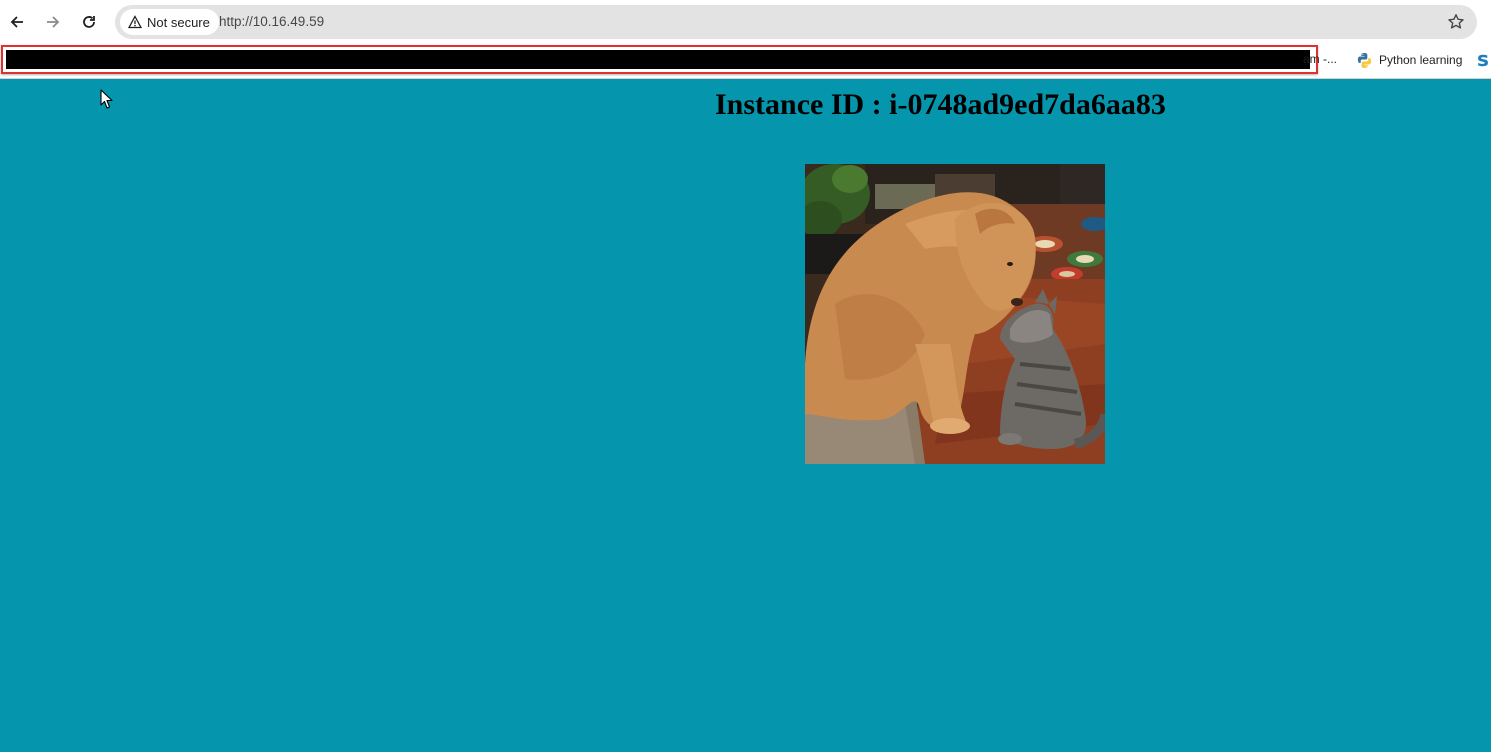 Image resolution: width=1491 pixels, height=752 pixels. I want to click on mouse-cursor-icon, so click(106, 99).